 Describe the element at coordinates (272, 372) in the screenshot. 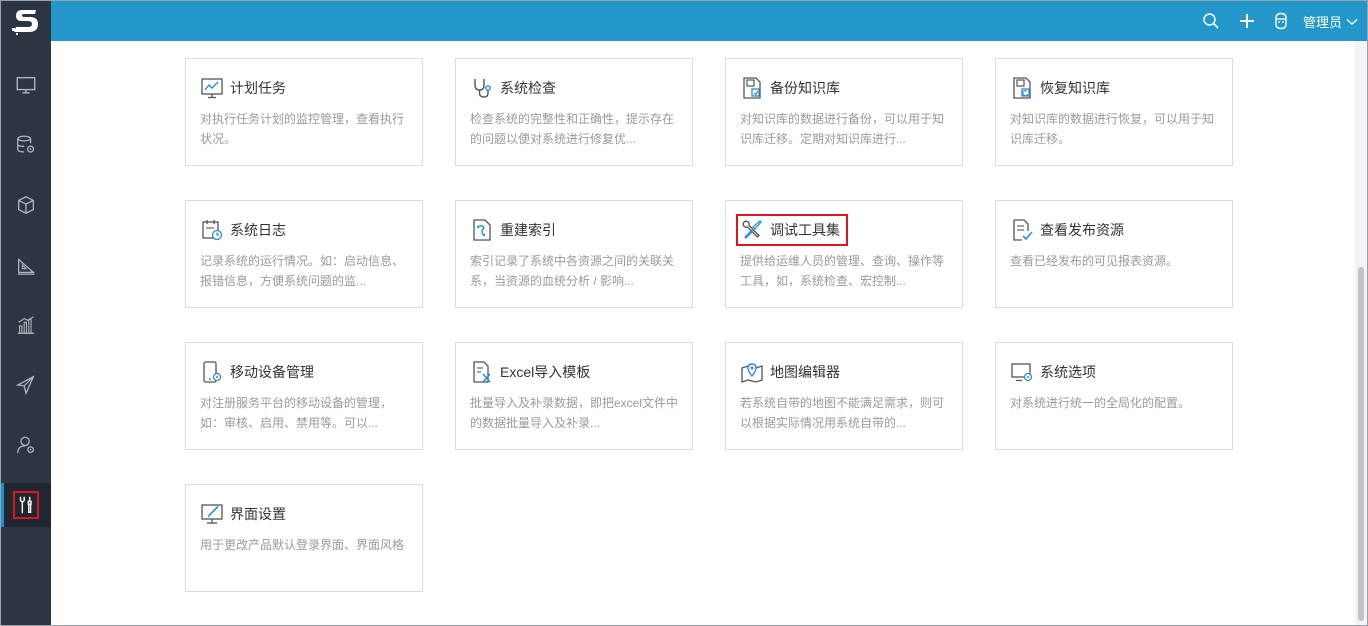

I see `card-title: 移动设备管理` at that location.